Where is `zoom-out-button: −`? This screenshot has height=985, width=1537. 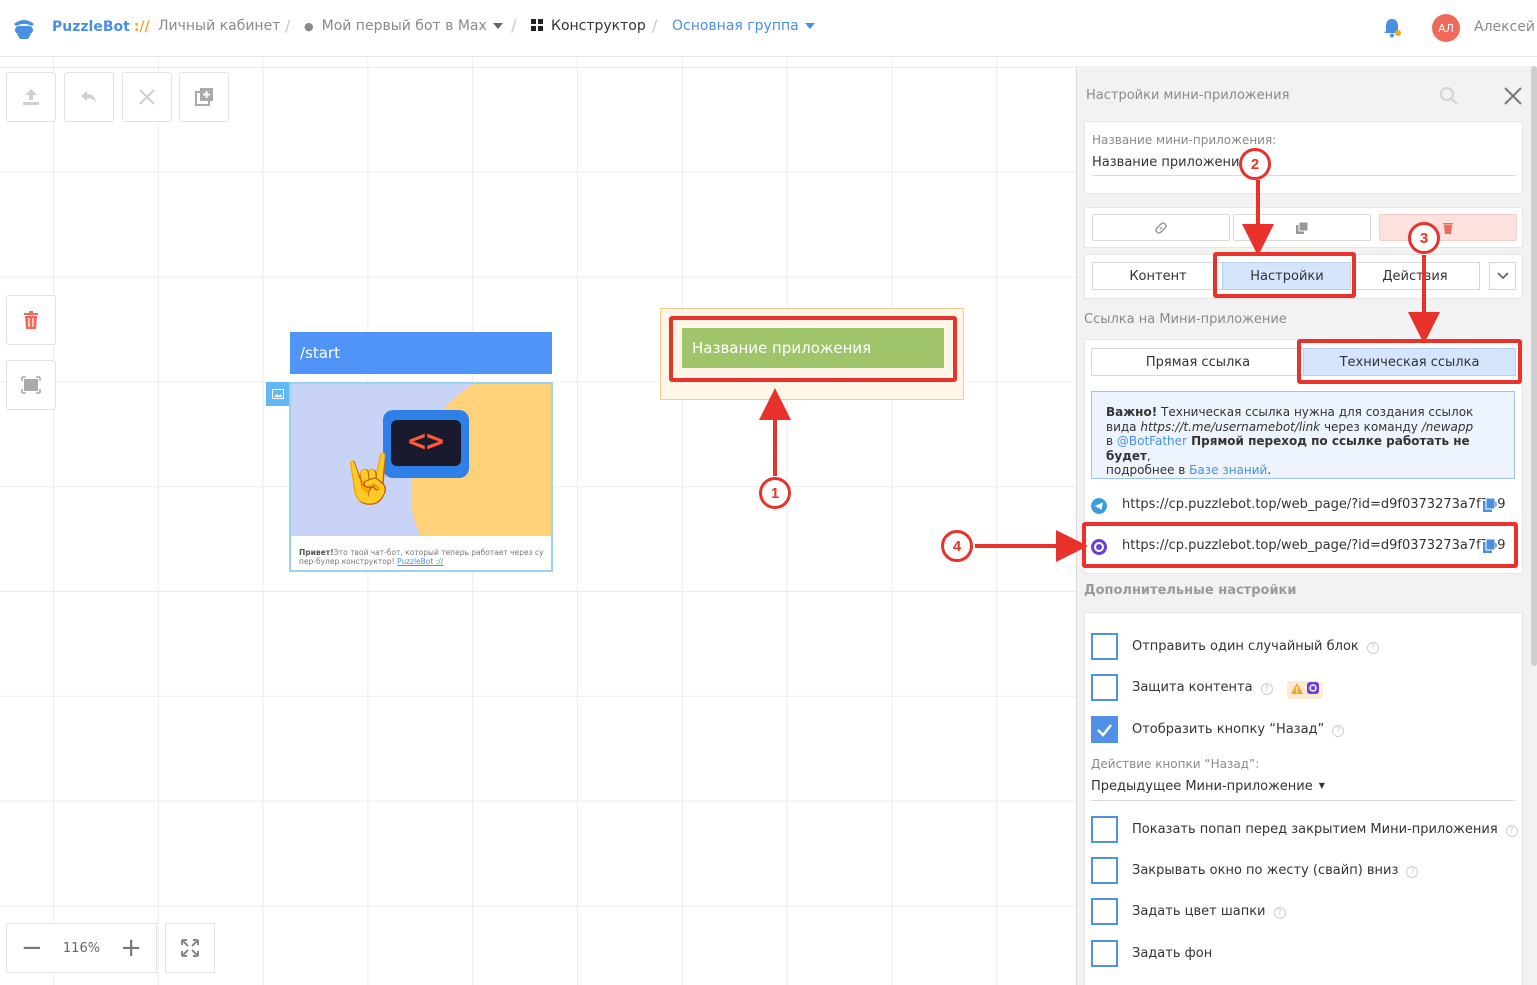
zoom-out-button: − is located at coordinates (32, 948).